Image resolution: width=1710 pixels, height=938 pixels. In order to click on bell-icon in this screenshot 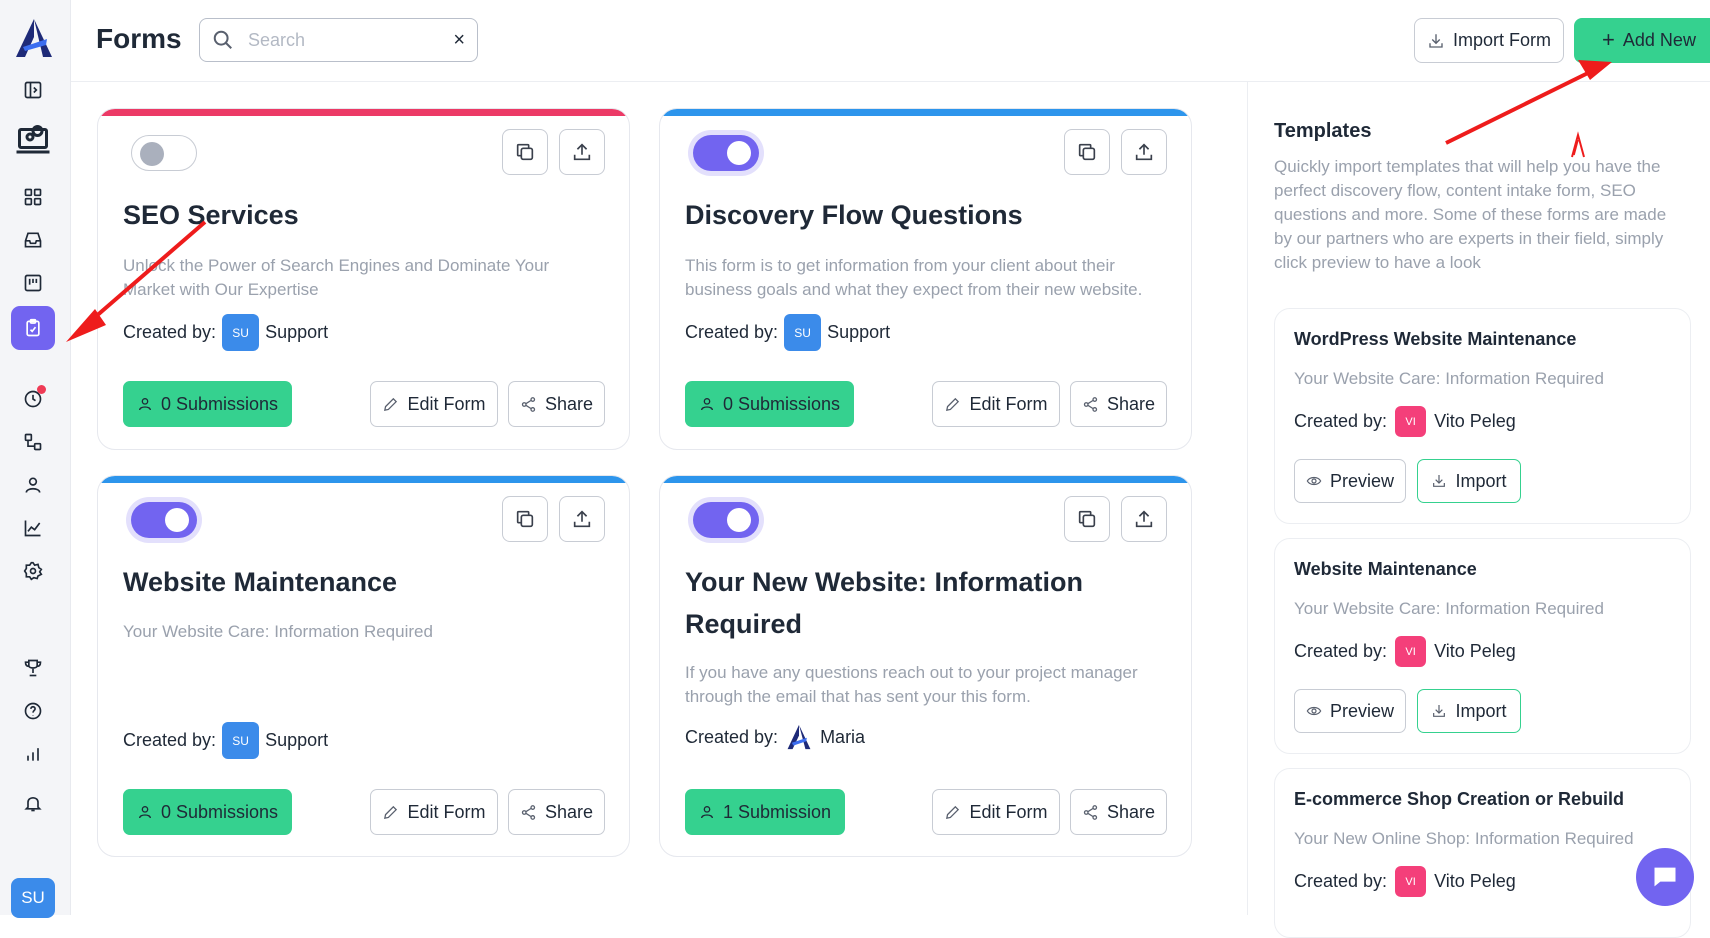, I will do `click(33, 803)`.